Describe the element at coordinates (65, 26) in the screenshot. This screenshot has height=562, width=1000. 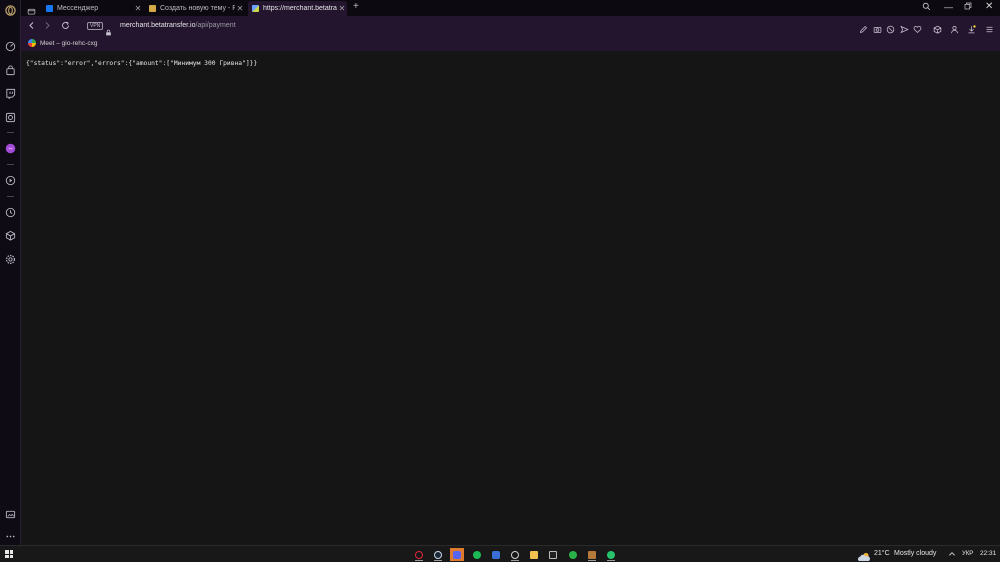
I see `reload-icon` at that location.